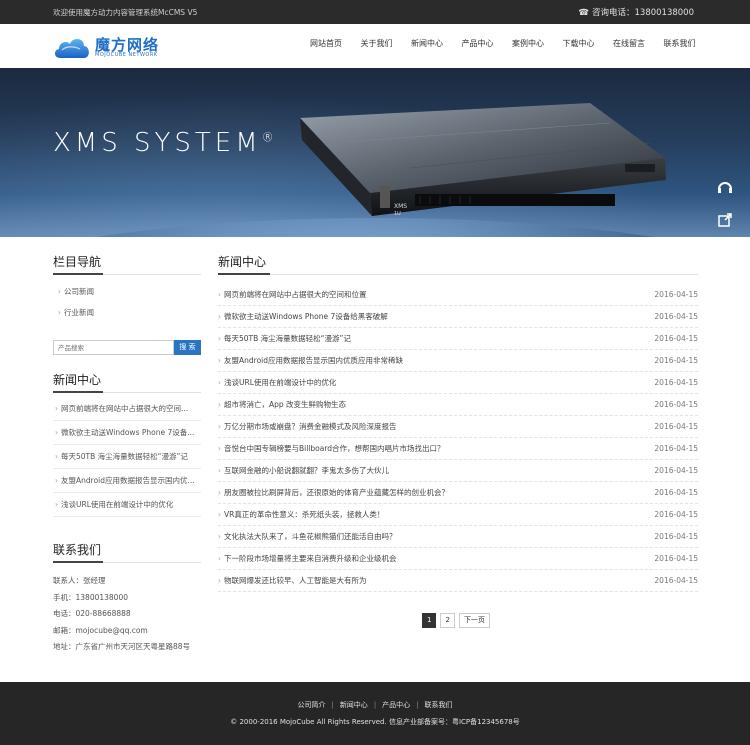  I want to click on footer-link-news: 新闻中心, so click(354, 705).